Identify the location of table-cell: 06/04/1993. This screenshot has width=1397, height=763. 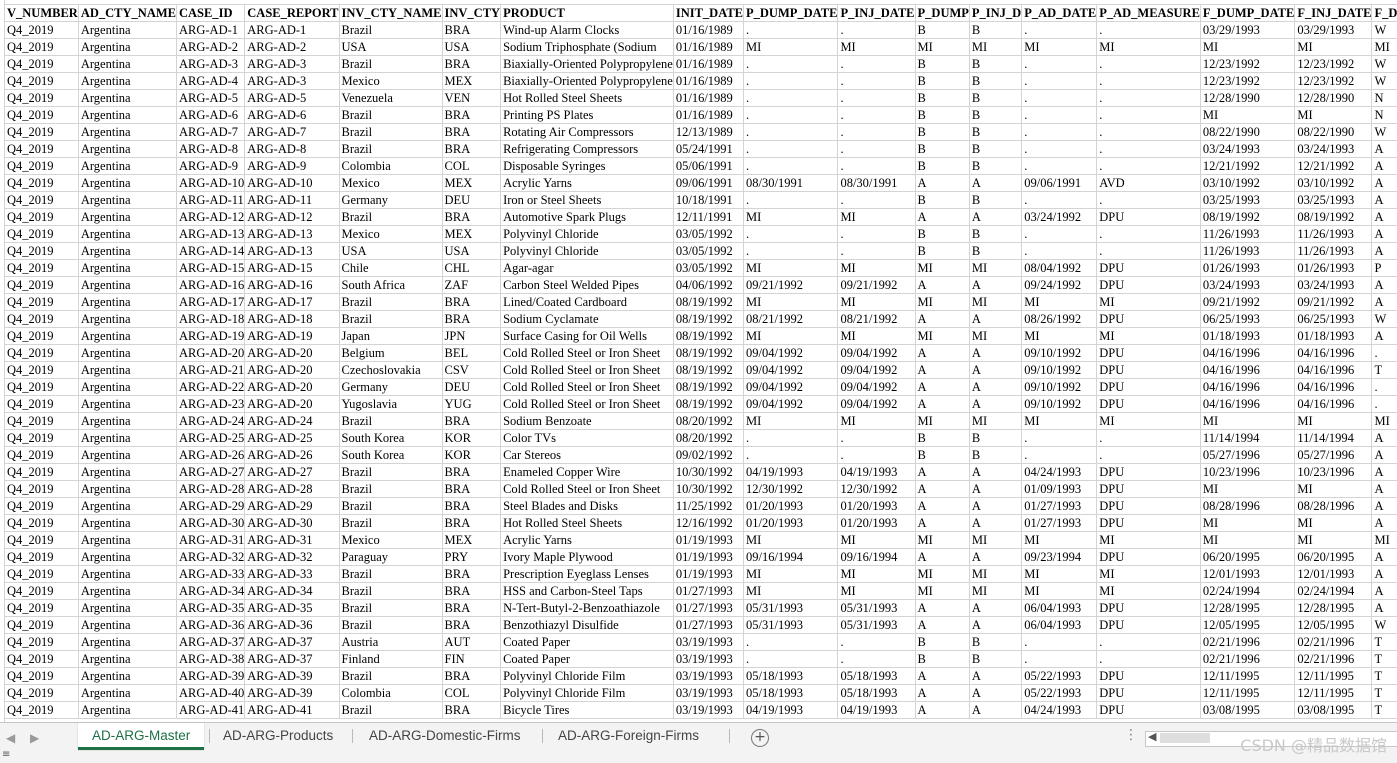
(1059, 608).